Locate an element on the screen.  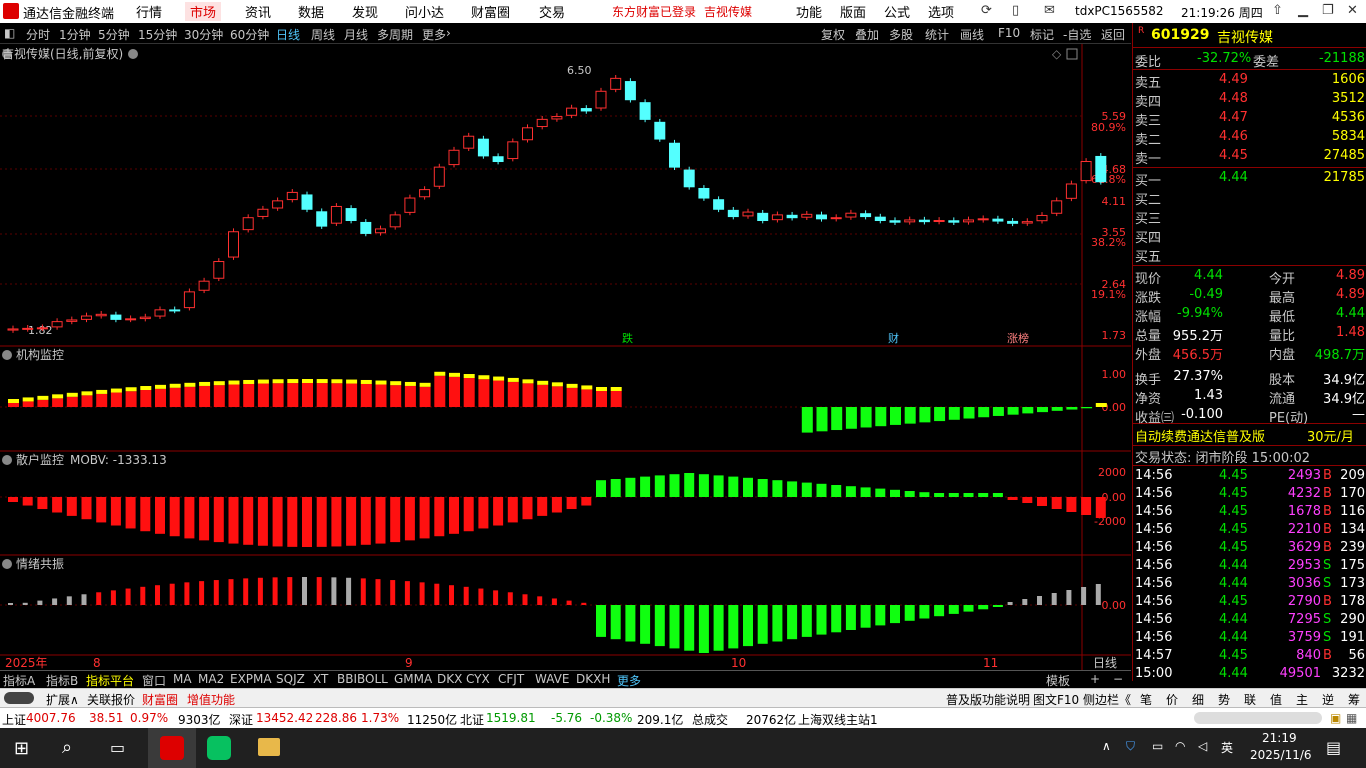
menu-item-data: 数据 is located at coordinates (311, 11).